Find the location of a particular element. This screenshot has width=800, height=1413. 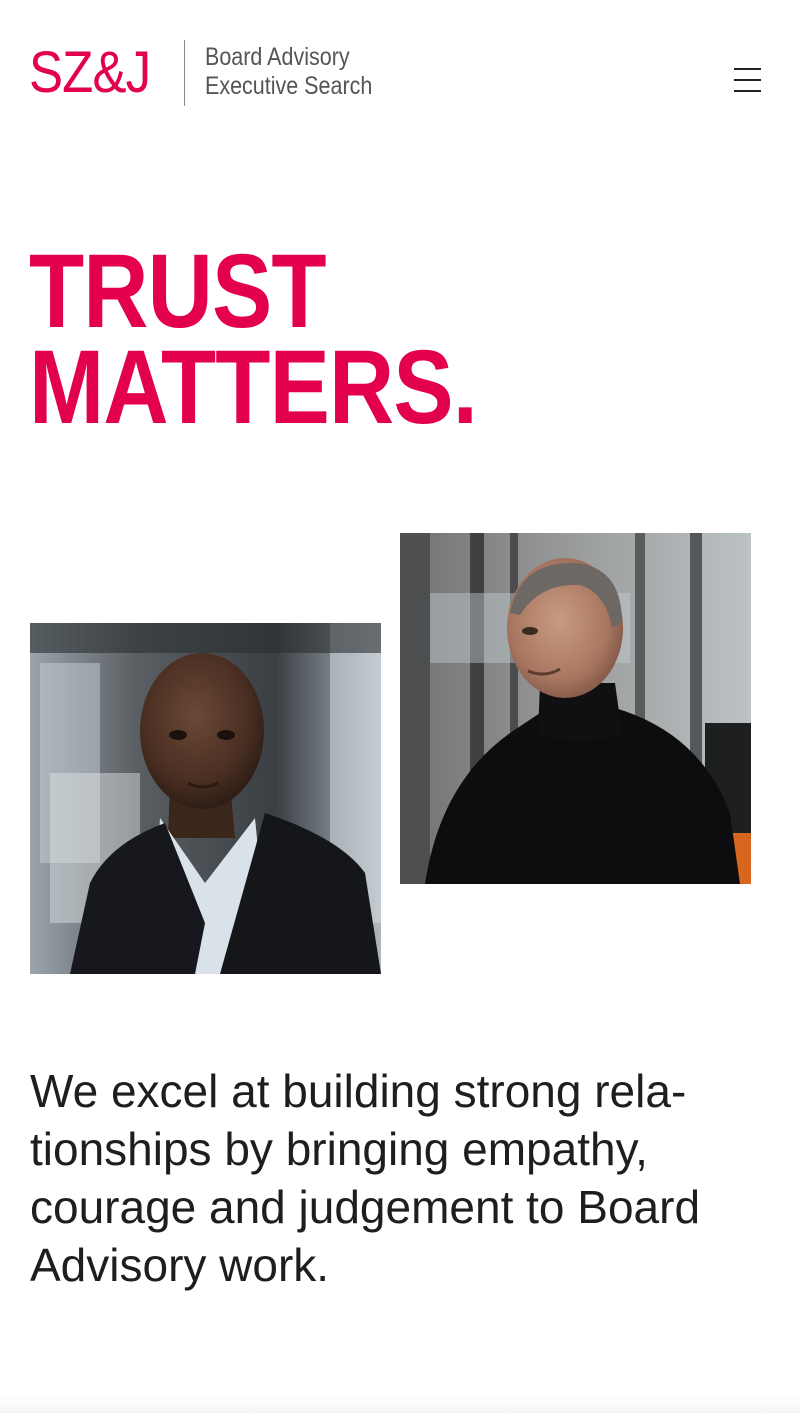

portrait-photo-left is located at coordinates (205, 798).